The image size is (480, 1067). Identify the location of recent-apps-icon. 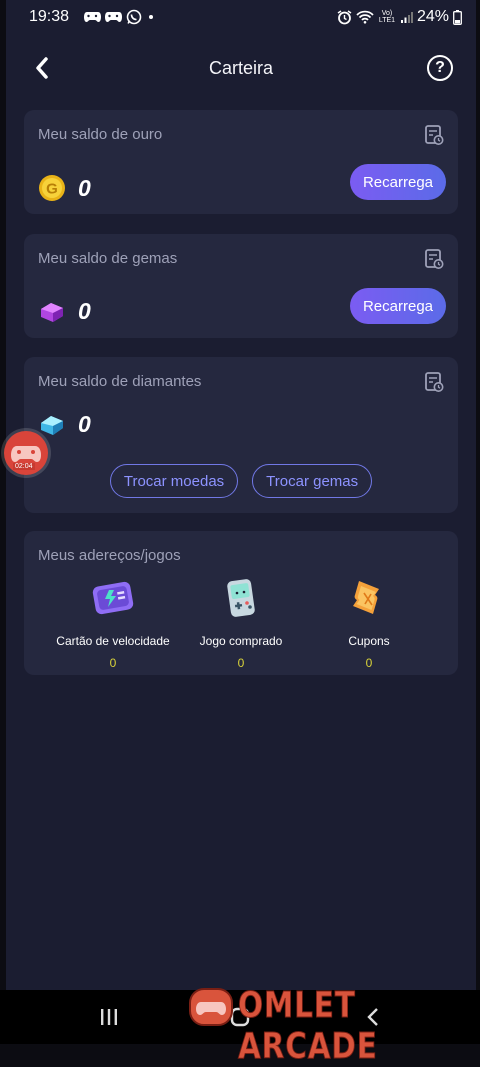
(109, 1017).